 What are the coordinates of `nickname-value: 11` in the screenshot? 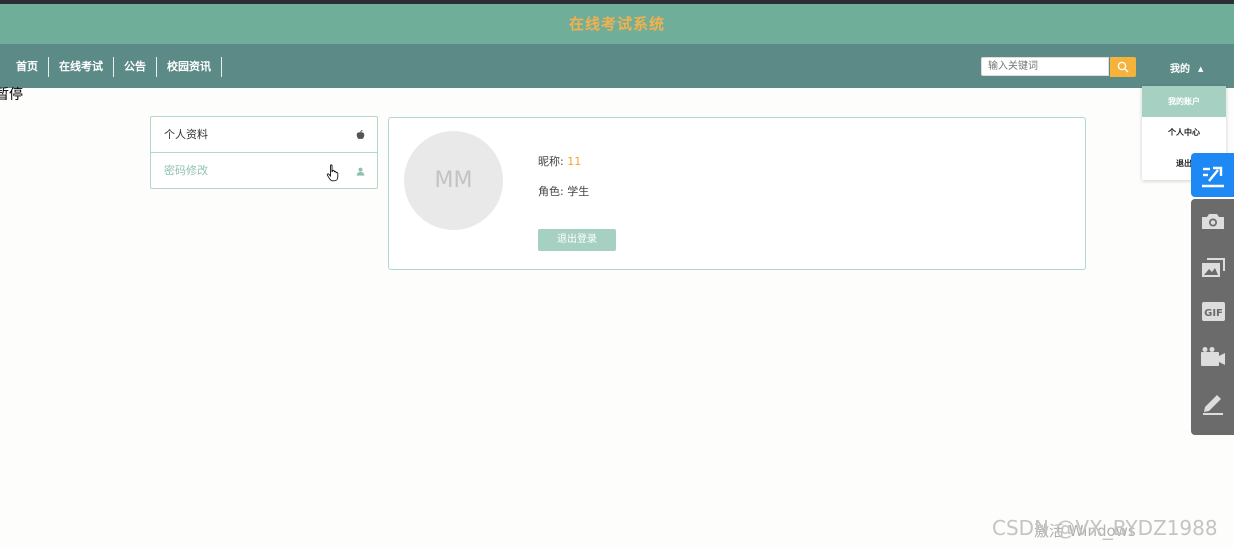 It's located at (574, 161).